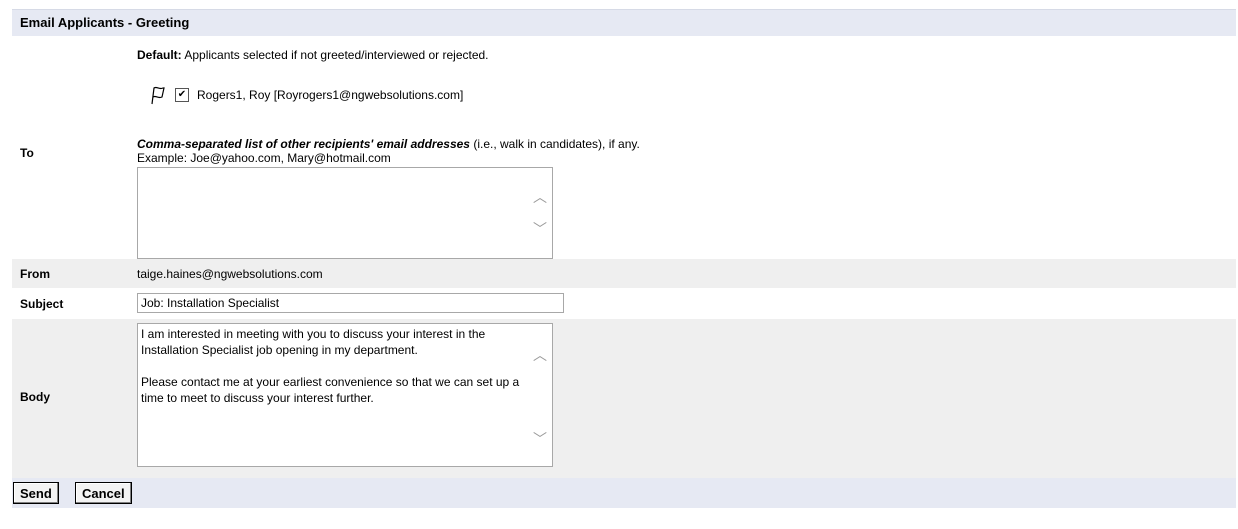 This screenshot has height=529, width=1238. Describe the element at coordinates (36, 493) in the screenshot. I see `send-button: Send` at that location.